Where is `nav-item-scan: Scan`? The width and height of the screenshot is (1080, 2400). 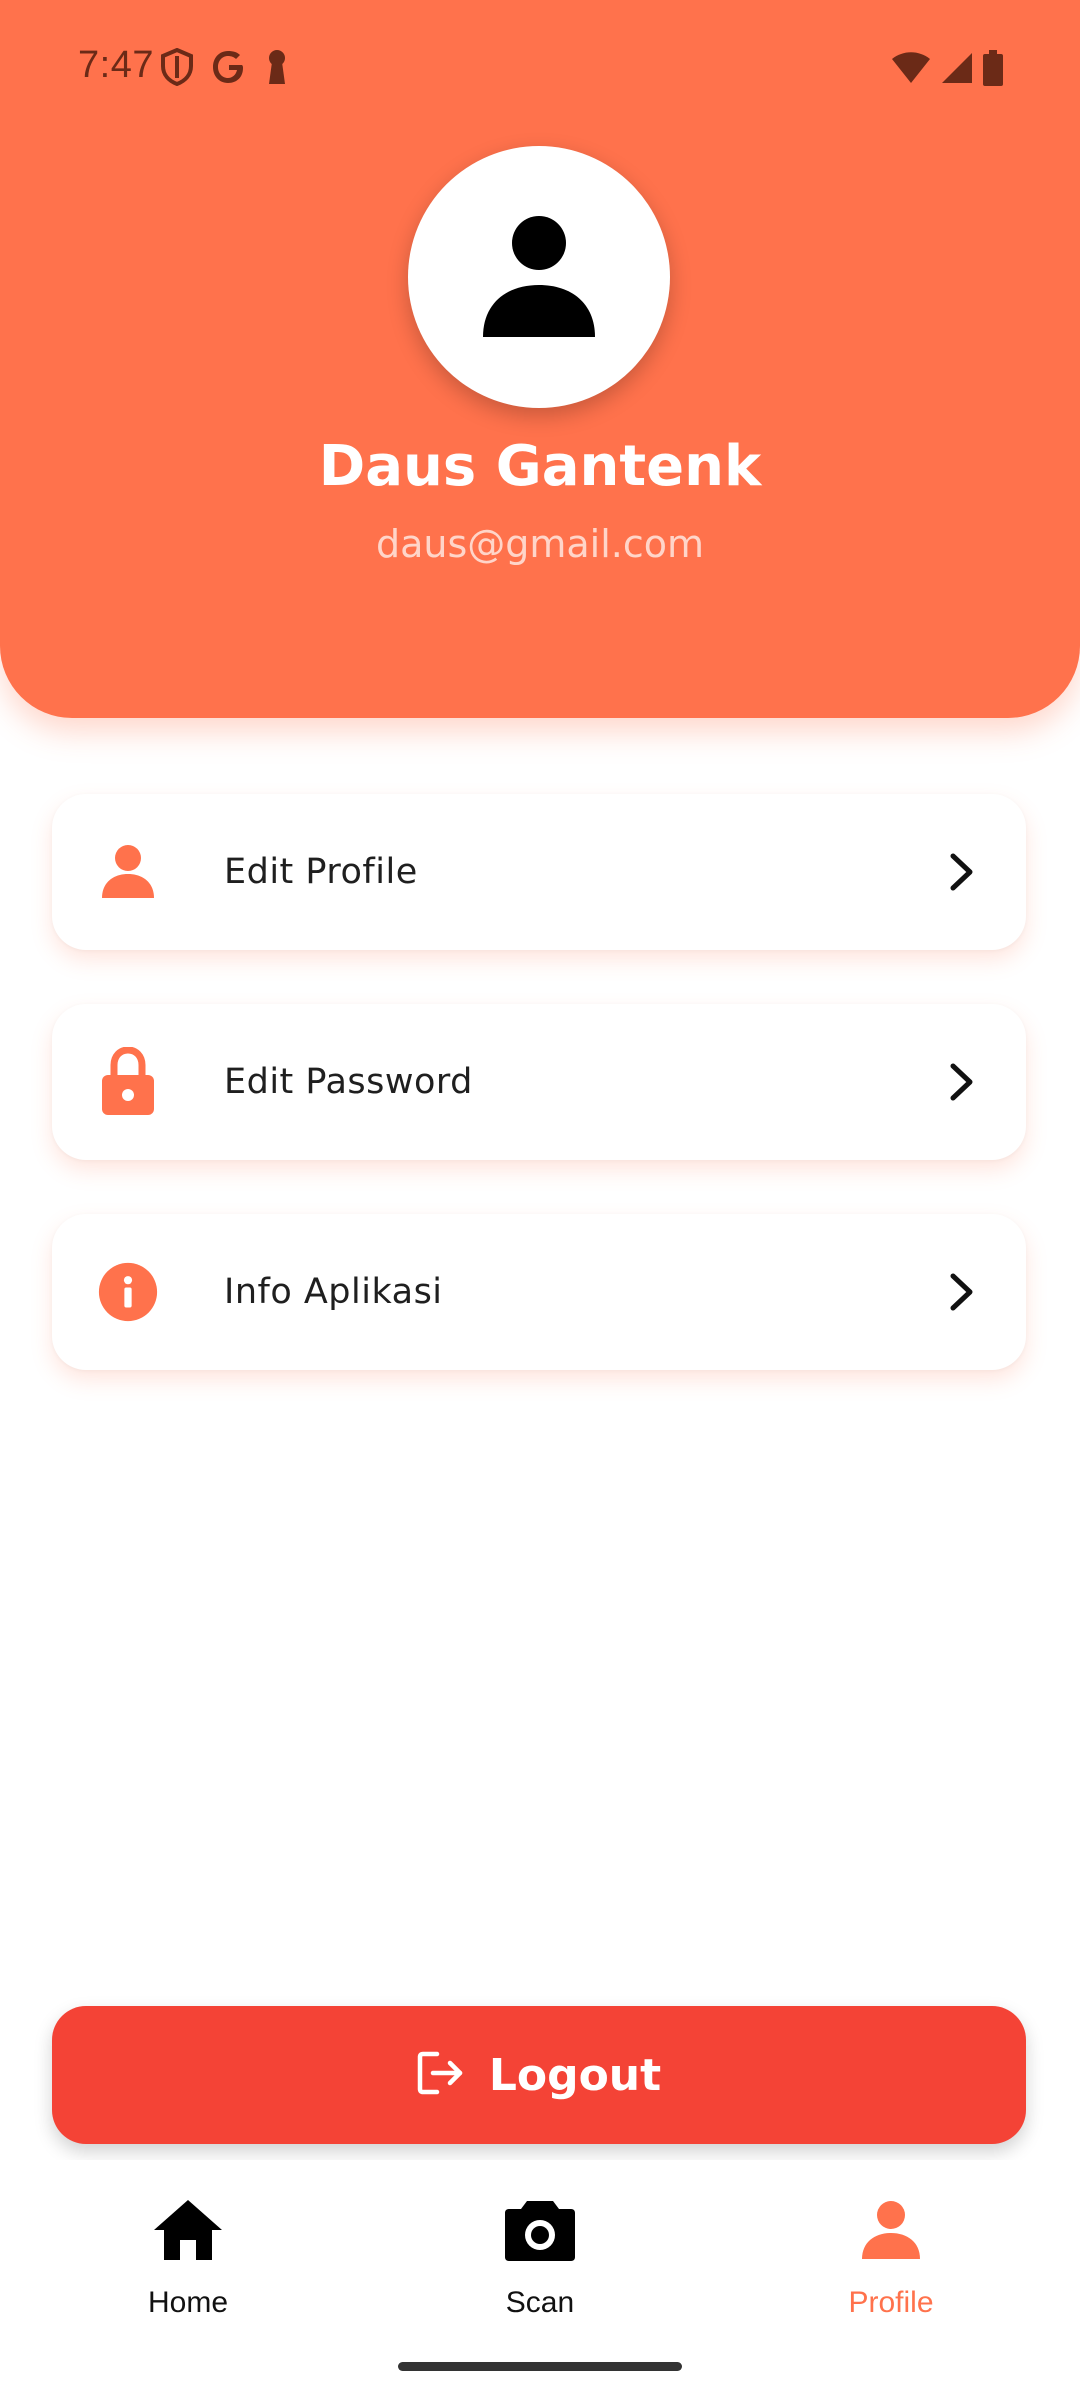
nav-item-scan: Scan is located at coordinates (540, 2254).